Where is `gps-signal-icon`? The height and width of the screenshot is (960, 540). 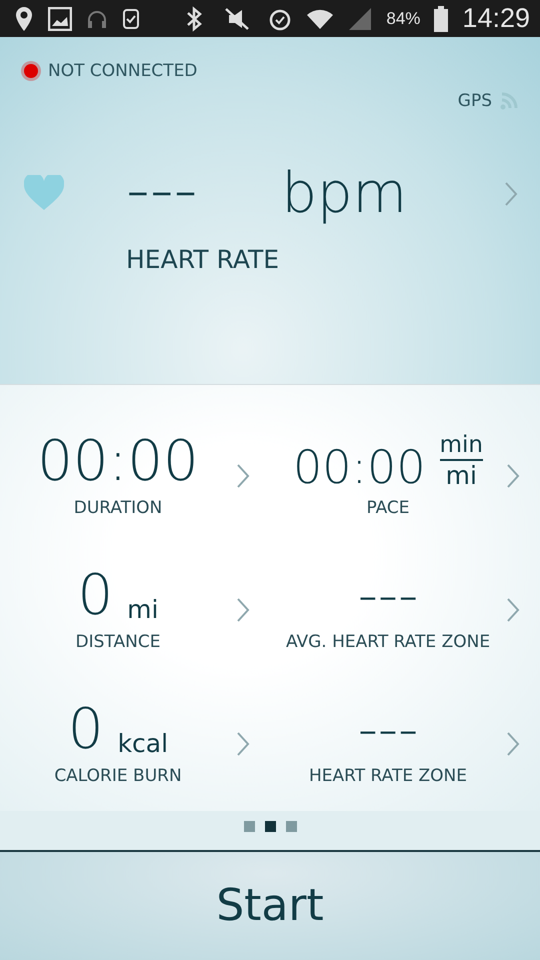
gps-signal-icon is located at coordinates (509, 101).